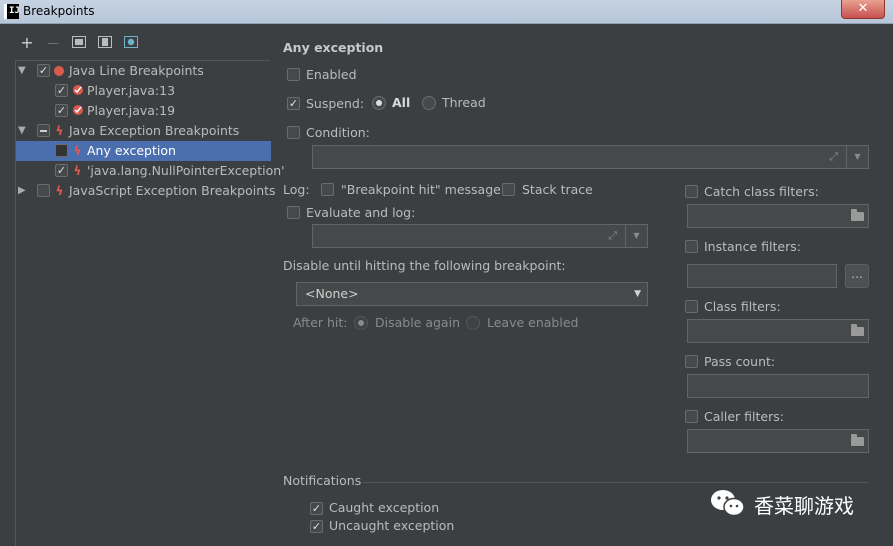  What do you see at coordinates (728, 503) in the screenshot?
I see `wechat-logo-icon` at bounding box center [728, 503].